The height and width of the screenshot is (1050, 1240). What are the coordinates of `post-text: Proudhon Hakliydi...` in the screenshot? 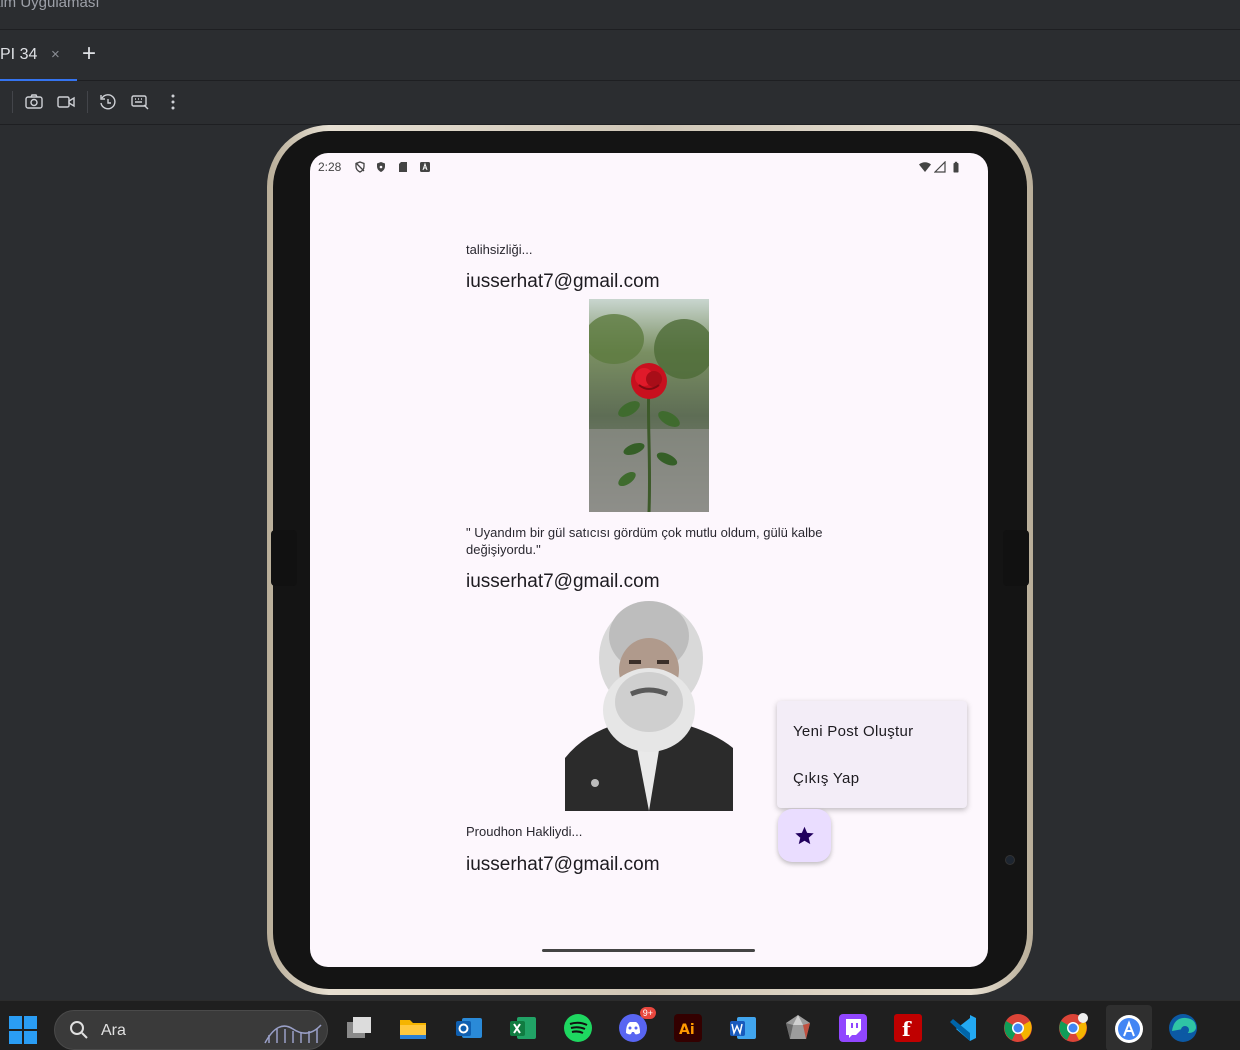 It's located at (524, 831).